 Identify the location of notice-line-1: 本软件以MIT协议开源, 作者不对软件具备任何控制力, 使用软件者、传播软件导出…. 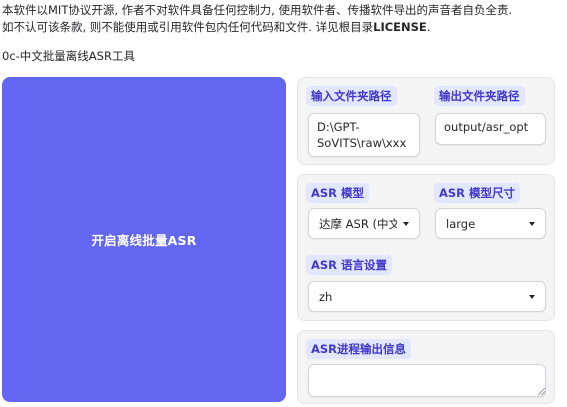
(257, 10).